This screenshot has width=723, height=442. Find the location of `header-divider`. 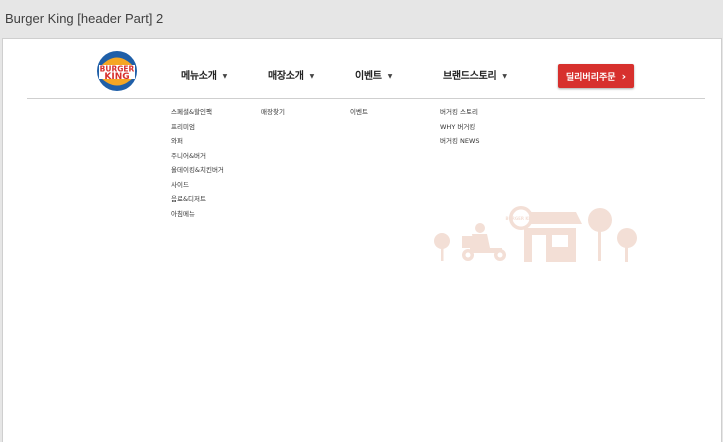

header-divider is located at coordinates (366, 98).